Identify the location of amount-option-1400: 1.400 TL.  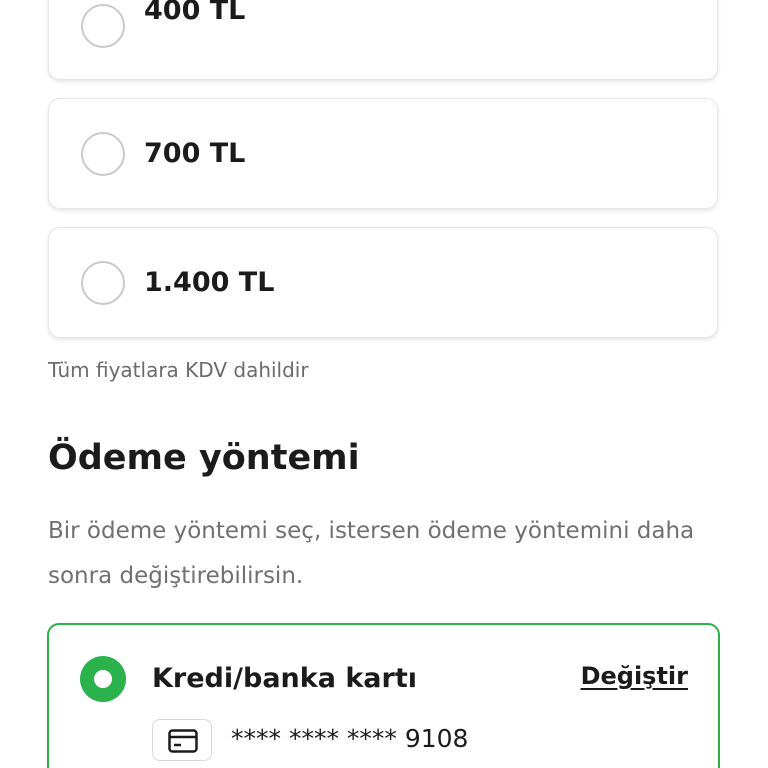
(383, 282).